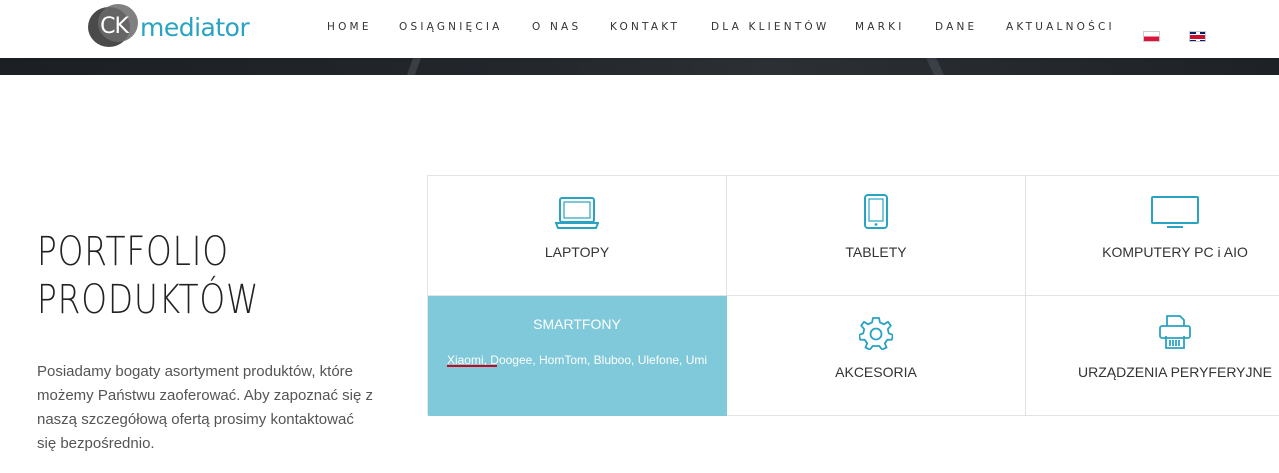 The image size is (1279, 473). I want to click on logo-badge-text: CK, so click(114, 26).